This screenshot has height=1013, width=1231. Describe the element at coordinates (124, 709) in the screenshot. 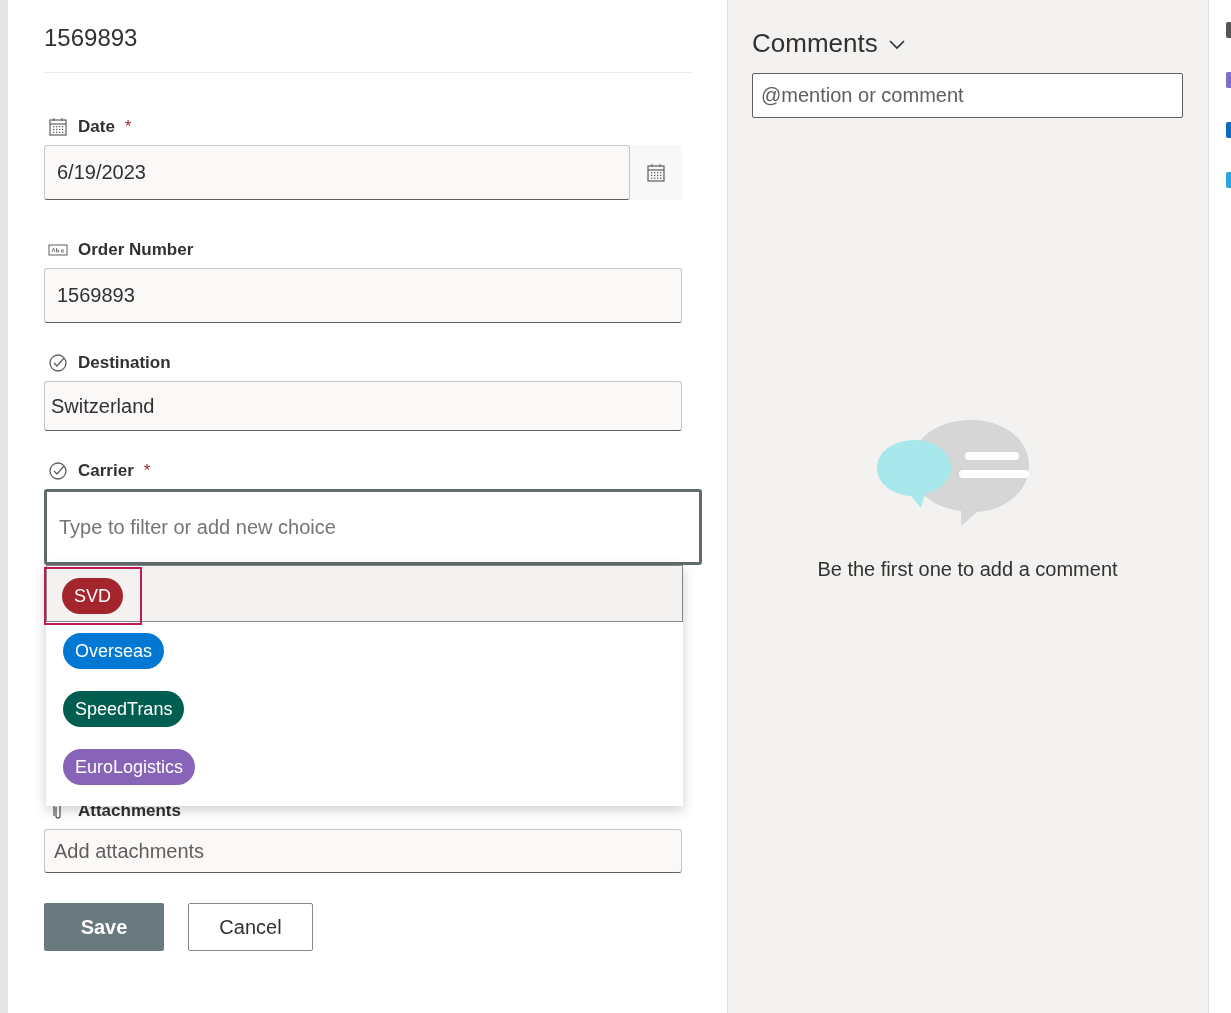

I see `choice-tag: SpeedTrans` at that location.